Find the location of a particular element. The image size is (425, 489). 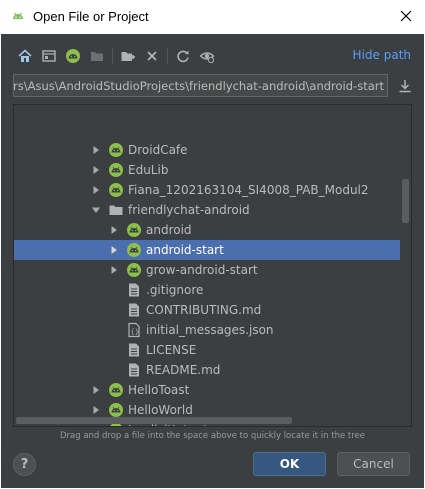

module-button is located at coordinates (97, 56).